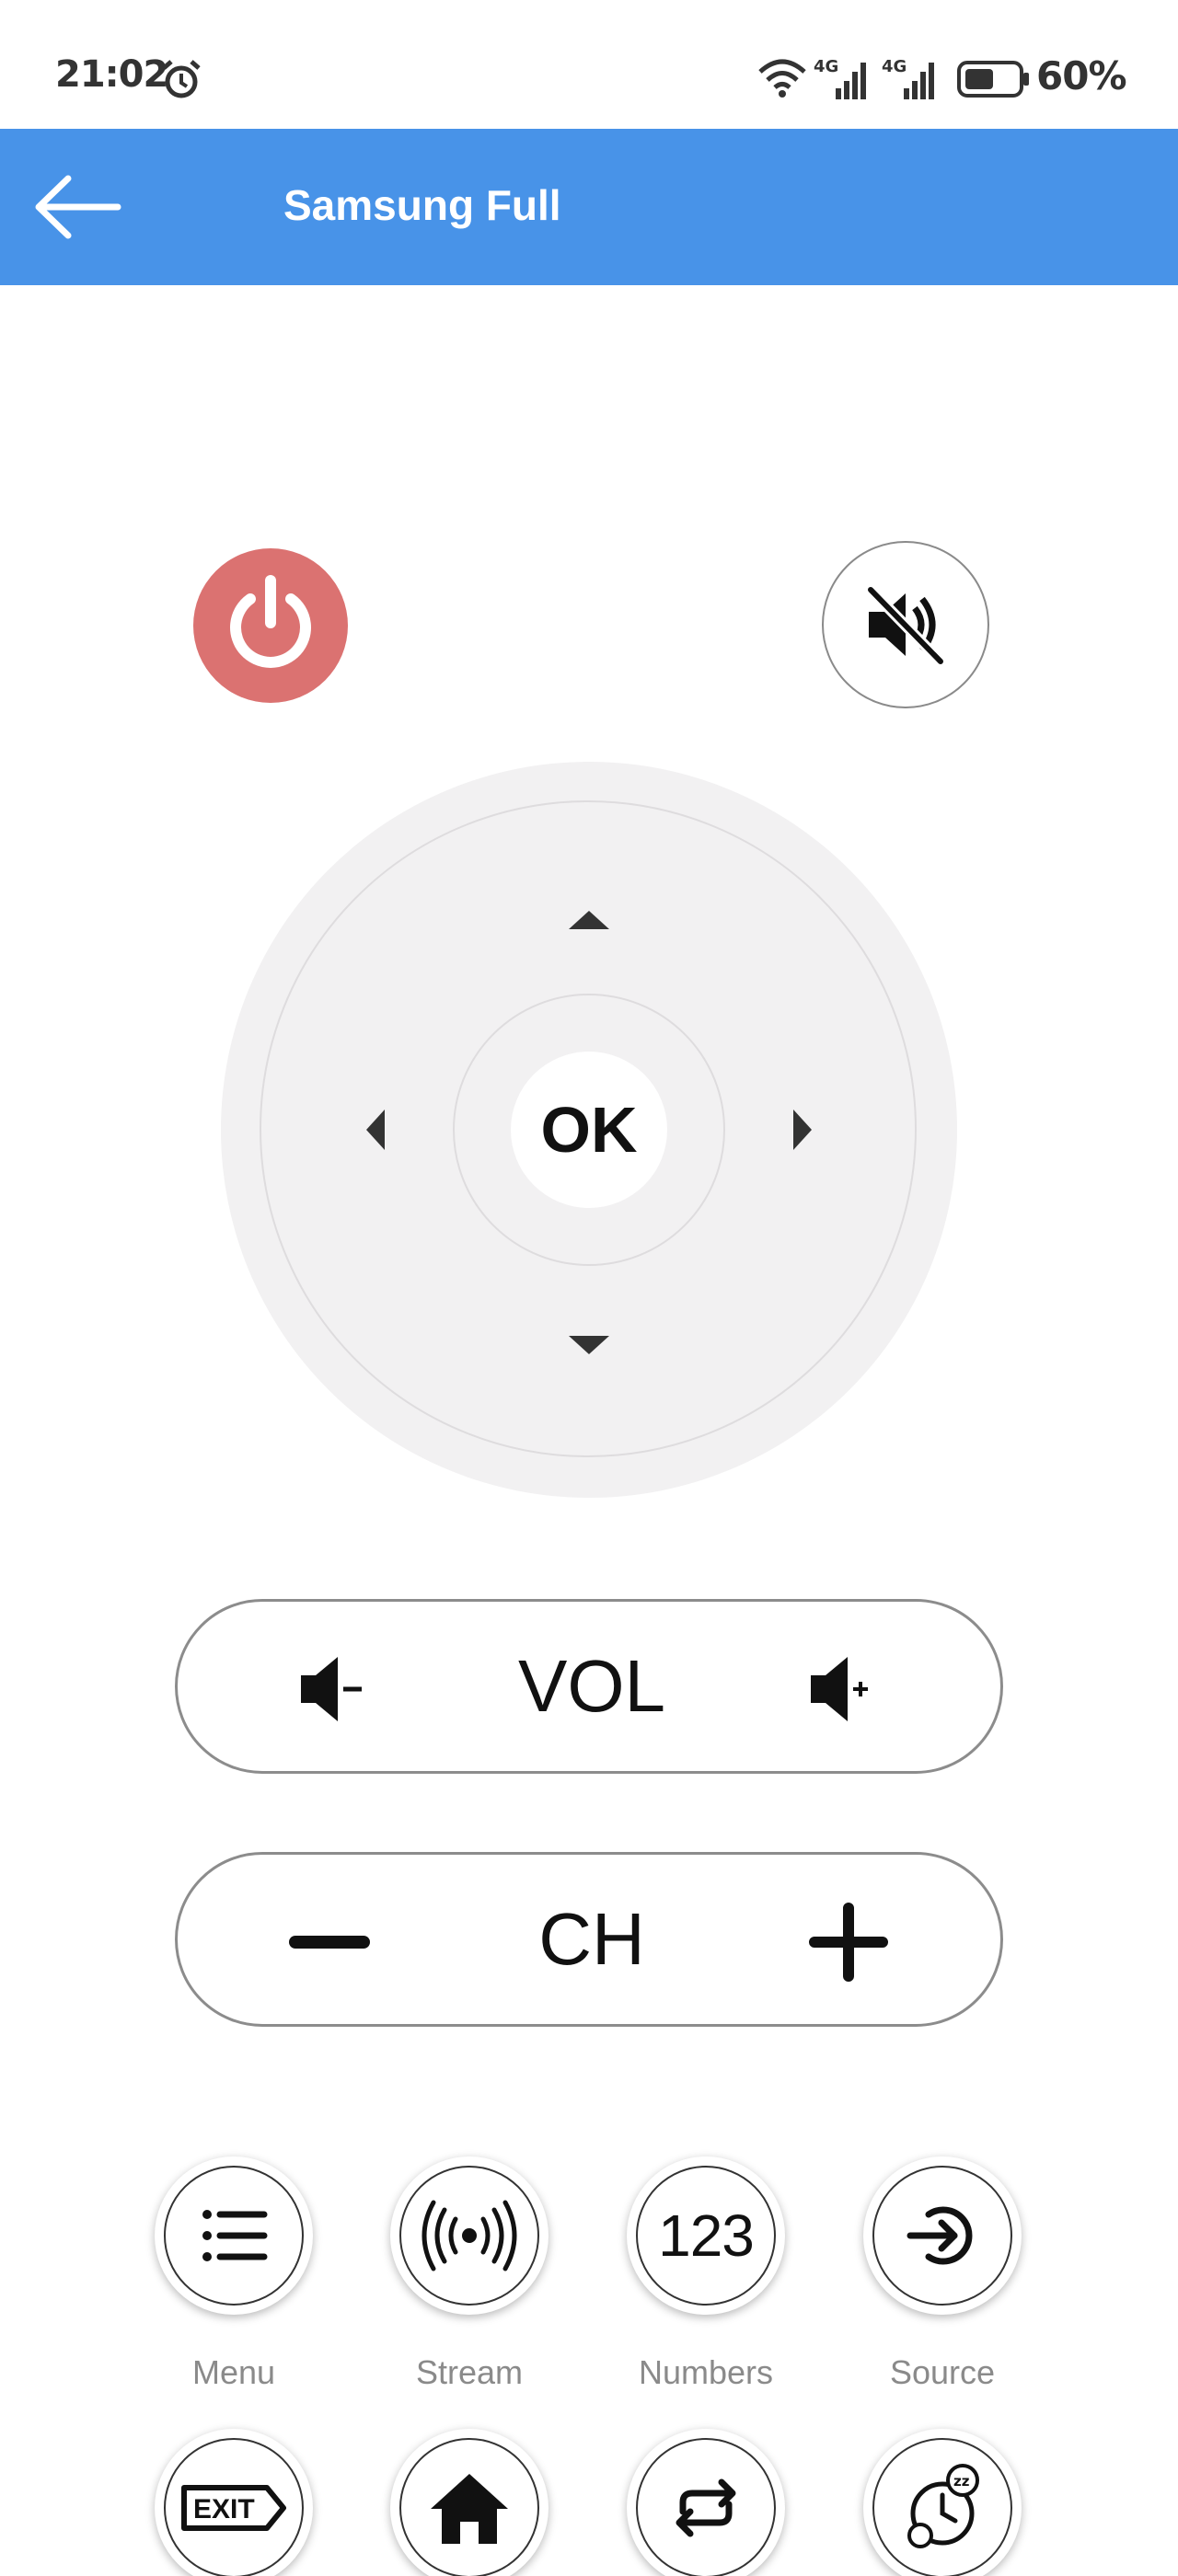 This screenshot has height=2576, width=1178. Describe the element at coordinates (706, 2507) in the screenshot. I see `repeat-icon` at that location.